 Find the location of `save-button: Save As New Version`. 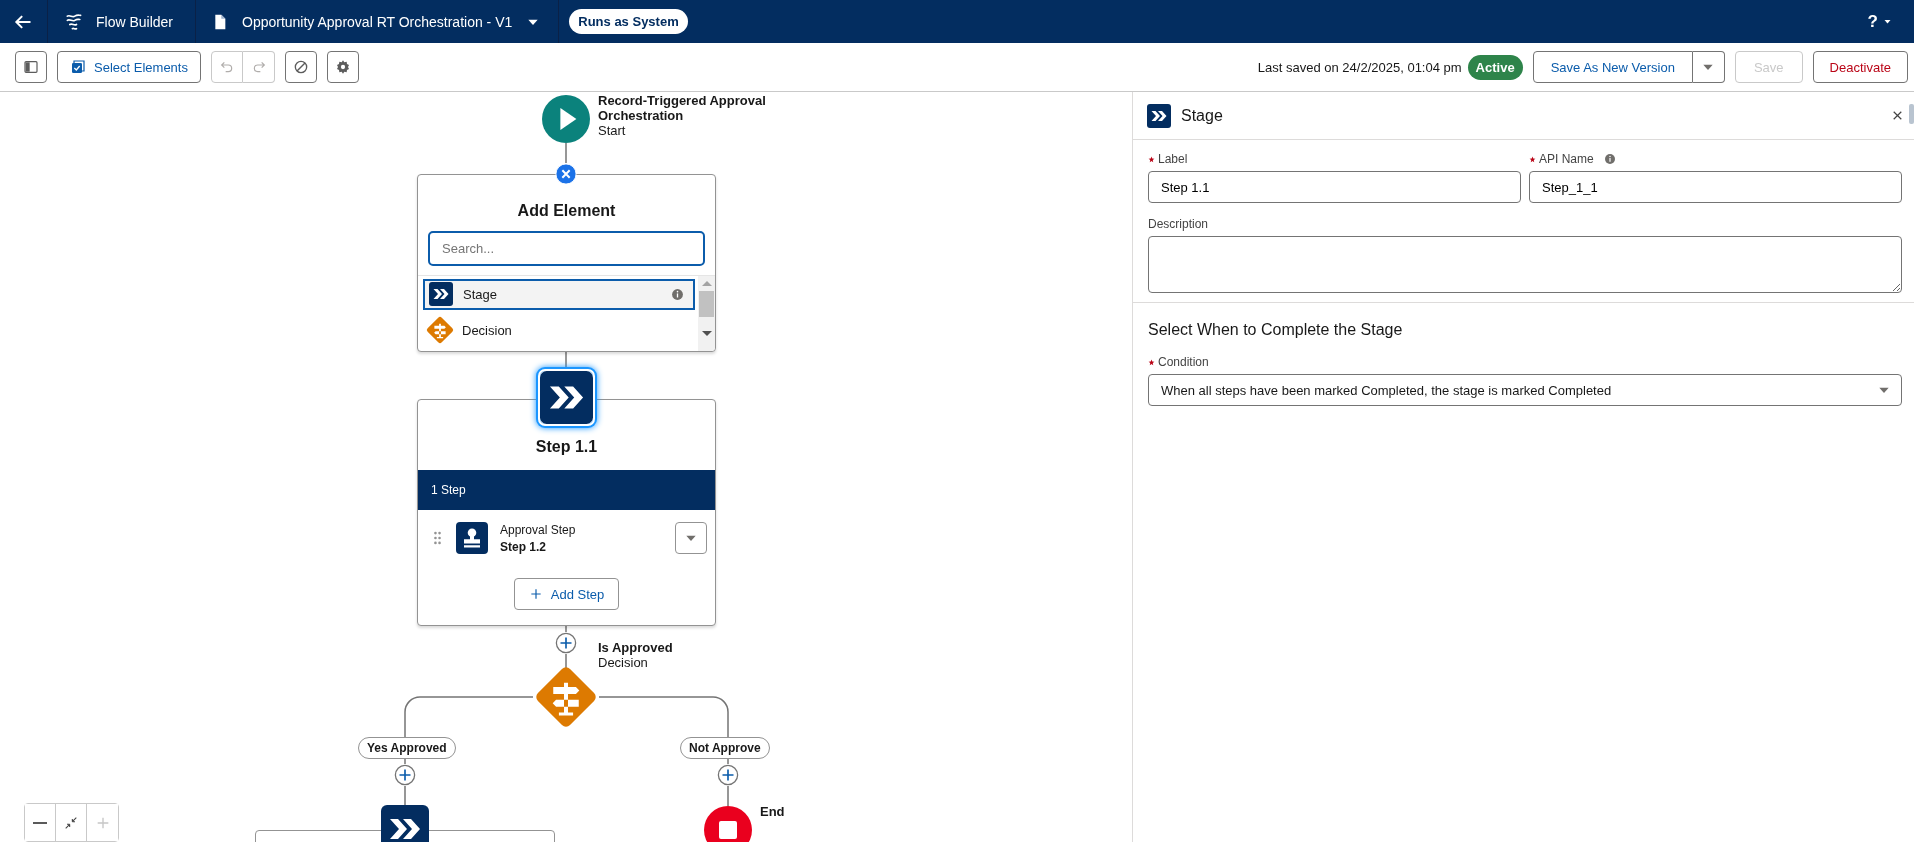

save-button: Save As New Version is located at coordinates (1612, 67).